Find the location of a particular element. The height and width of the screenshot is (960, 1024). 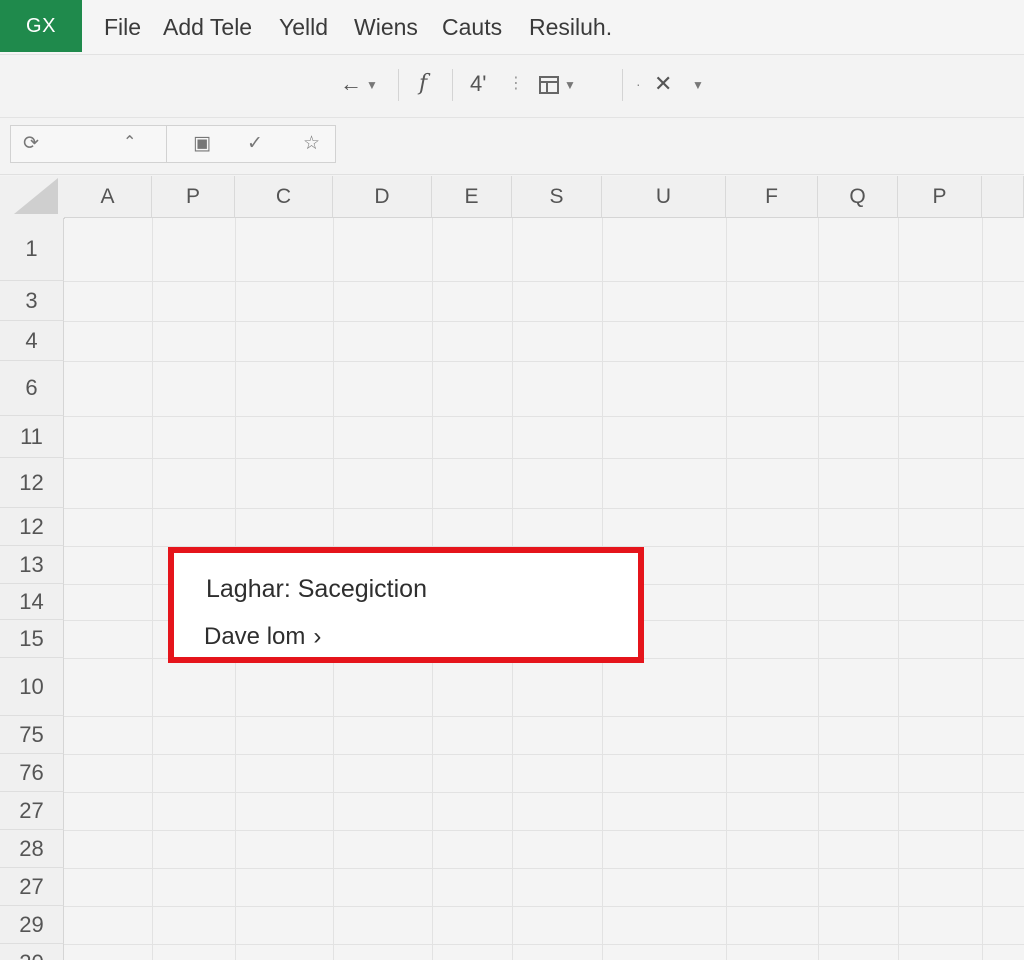

column-header: C is located at coordinates (284, 197).